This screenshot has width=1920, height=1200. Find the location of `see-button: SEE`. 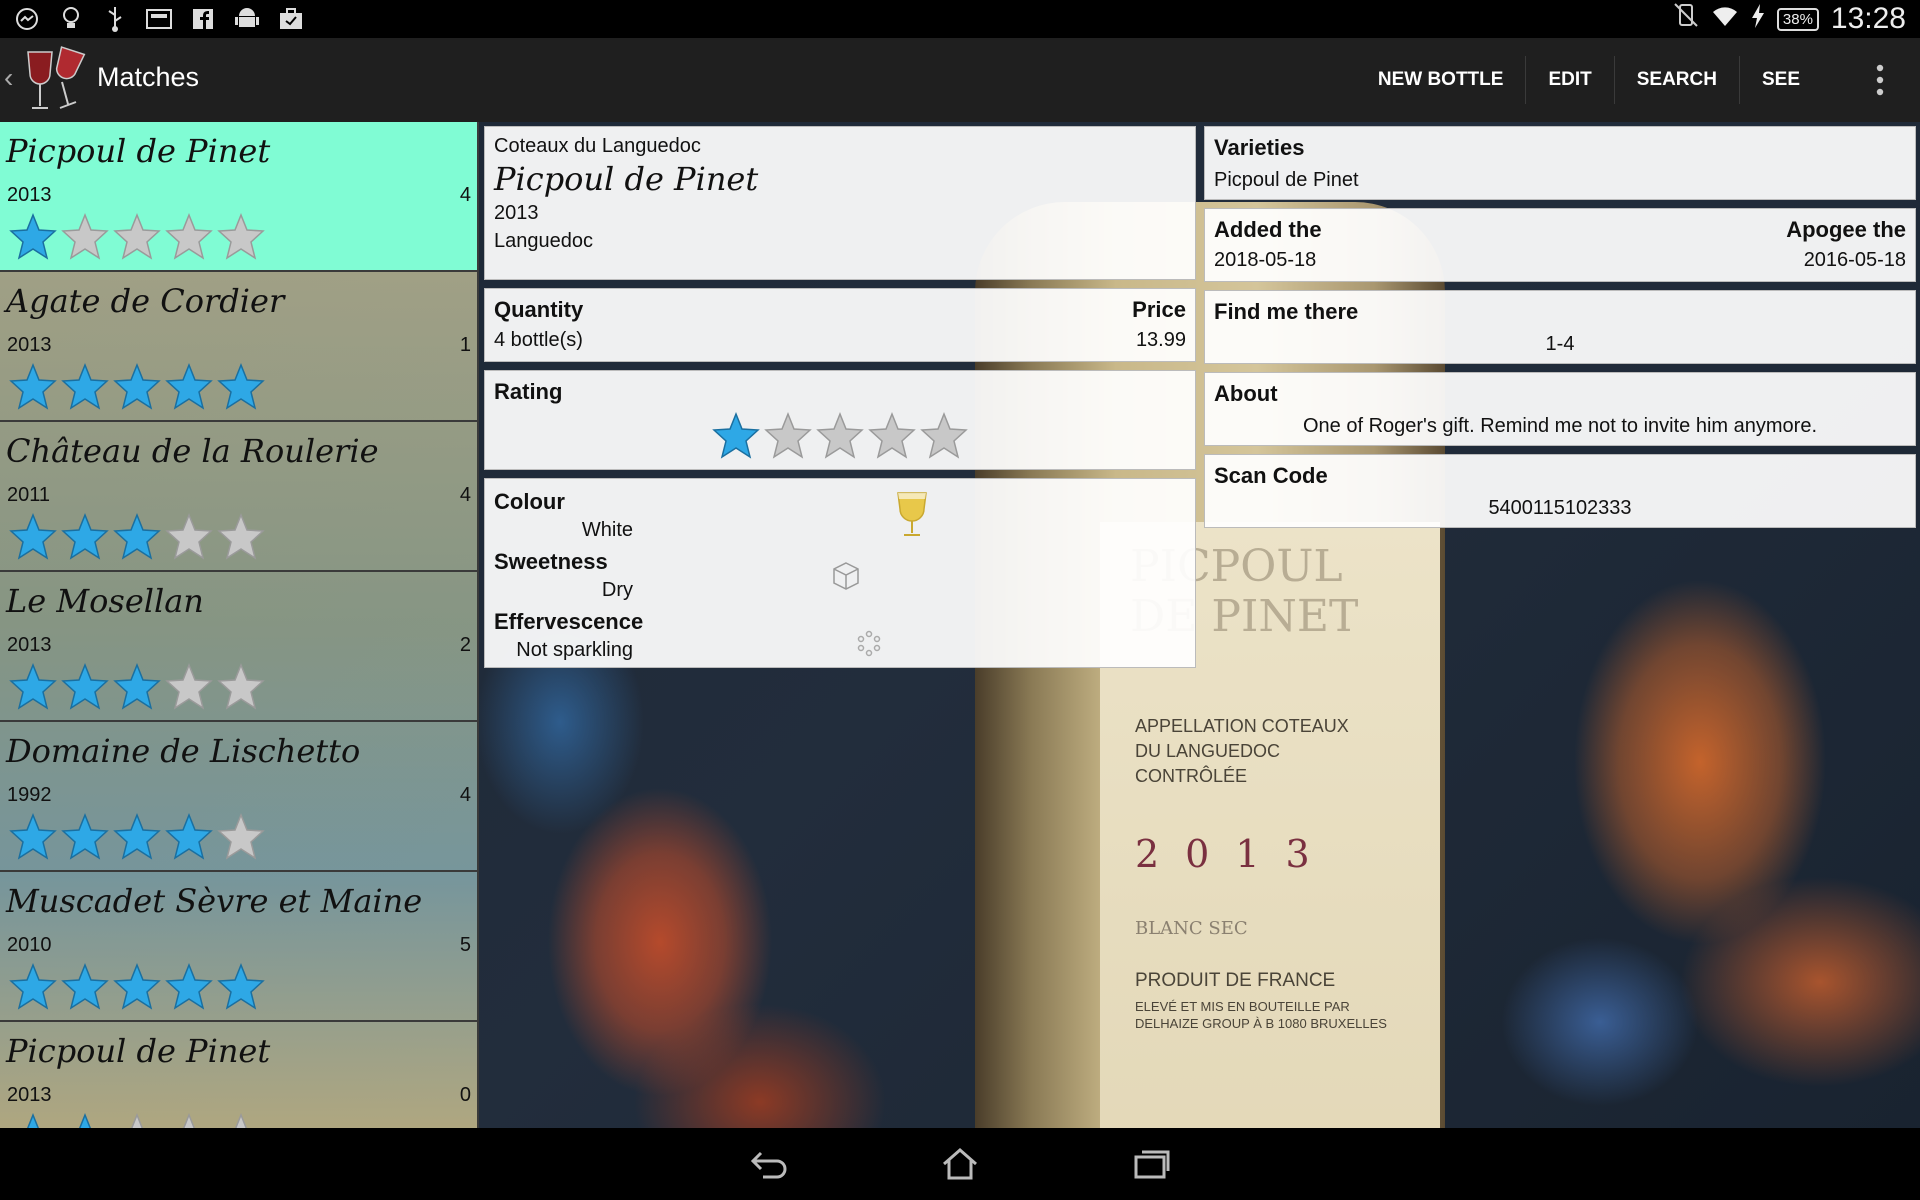

see-button: SEE is located at coordinates (1790, 80).